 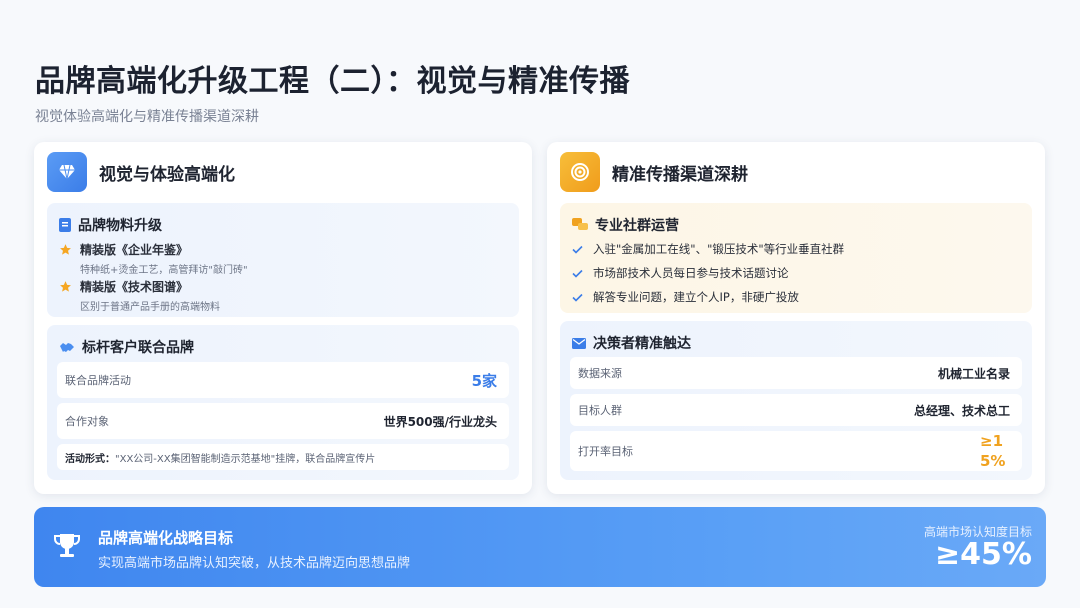 I want to click on table-row: 打开率目标 ≥15%, so click(x=796, y=451).